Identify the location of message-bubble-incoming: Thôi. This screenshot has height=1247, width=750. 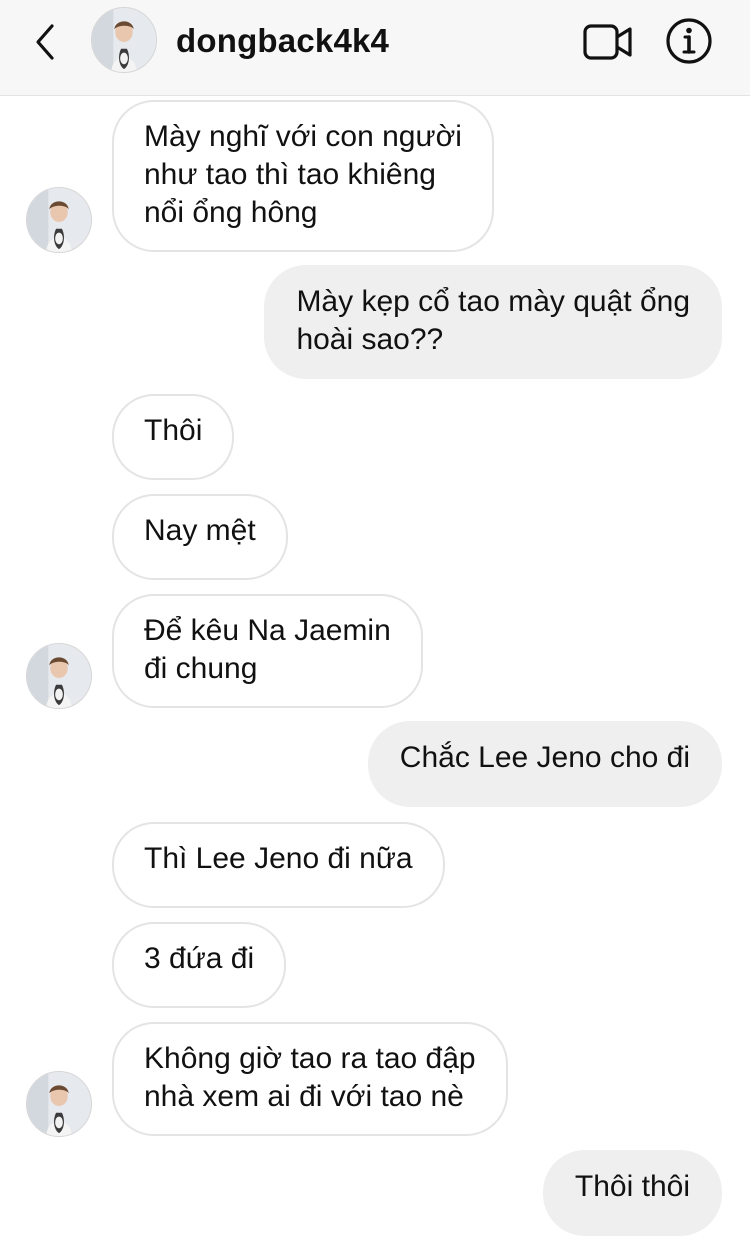
(173, 437).